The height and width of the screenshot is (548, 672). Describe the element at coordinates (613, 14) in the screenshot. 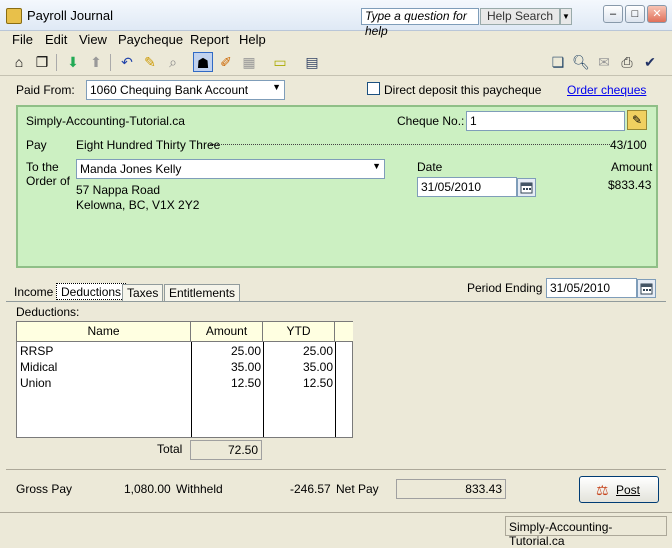

I see `minimize-icon: –` at that location.